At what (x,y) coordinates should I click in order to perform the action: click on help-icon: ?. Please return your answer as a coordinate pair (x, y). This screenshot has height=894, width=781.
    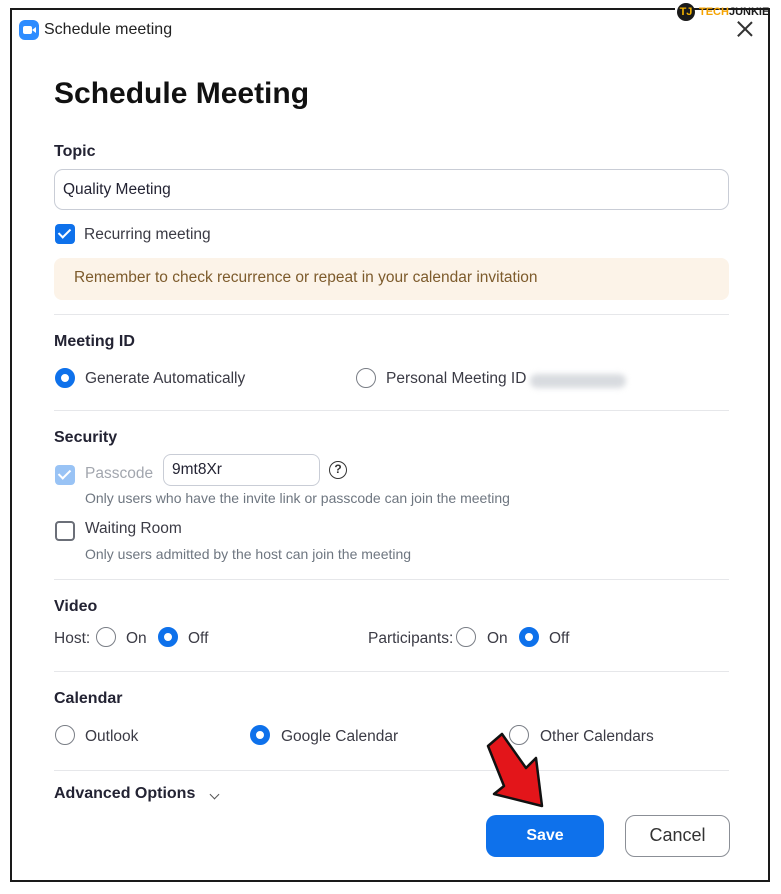
    Looking at the image, I should click on (338, 470).